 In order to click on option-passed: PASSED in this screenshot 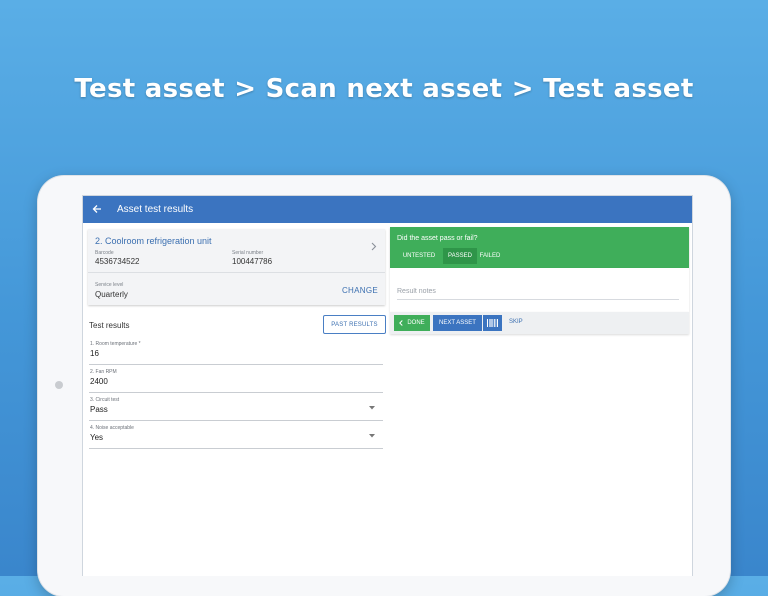, I will do `click(460, 256)`.